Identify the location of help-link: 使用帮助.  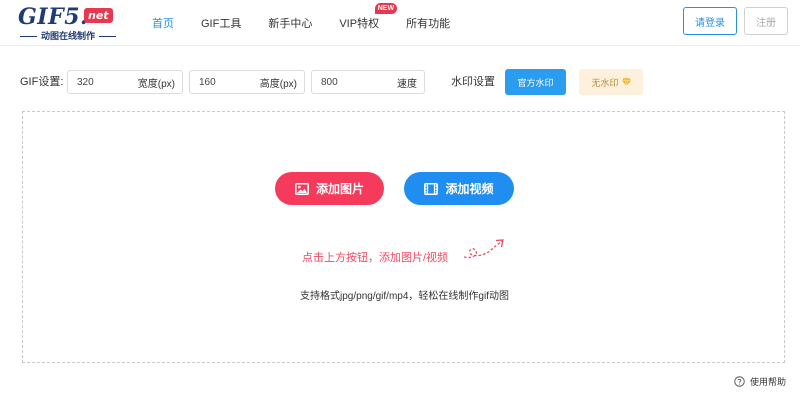
(760, 381).